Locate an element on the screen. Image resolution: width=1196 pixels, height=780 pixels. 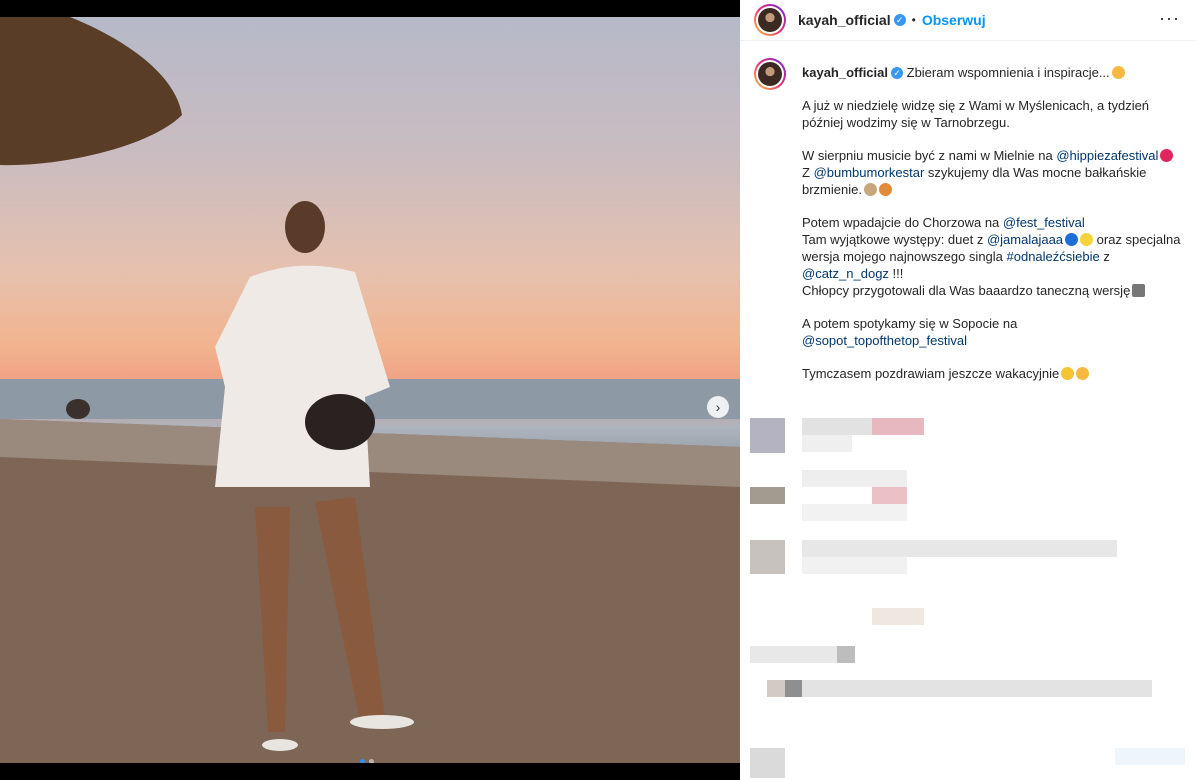
blue-heart-icon is located at coordinates (1072, 239).